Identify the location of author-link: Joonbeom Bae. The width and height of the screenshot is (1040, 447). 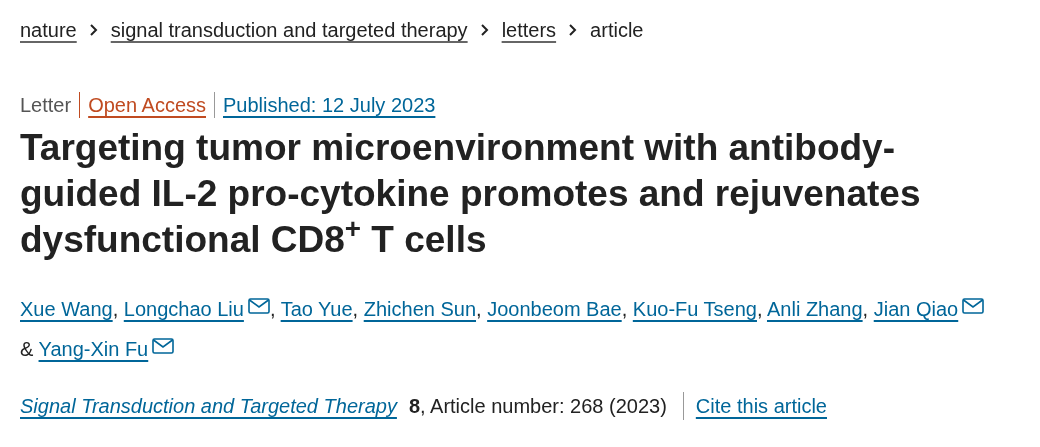
(554, 309).